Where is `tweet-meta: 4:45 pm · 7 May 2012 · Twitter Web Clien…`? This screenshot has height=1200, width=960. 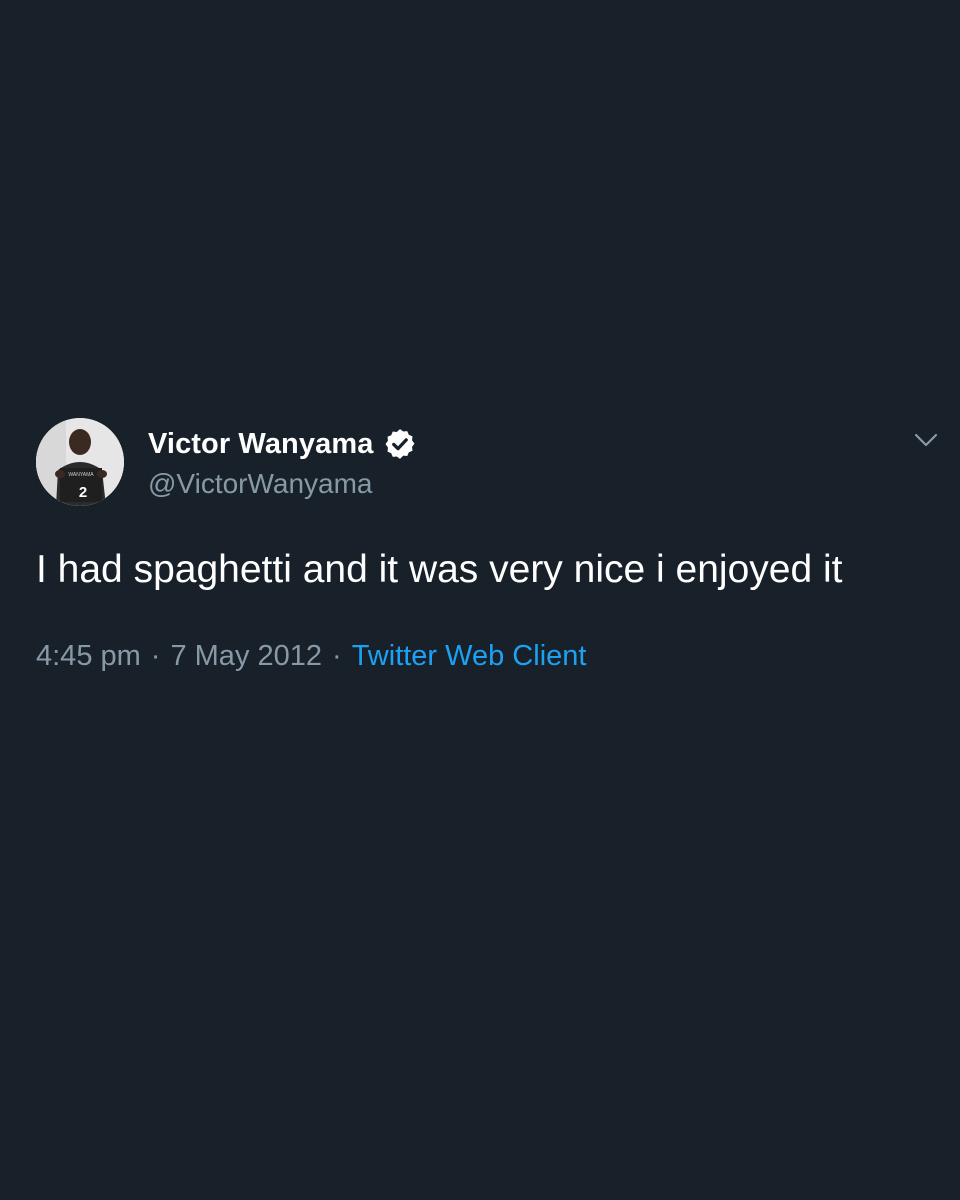
tweet-meta: 4:45 pm · 7 May 2012 · Twitter Web Clien… is located at coordinates (492, 656).